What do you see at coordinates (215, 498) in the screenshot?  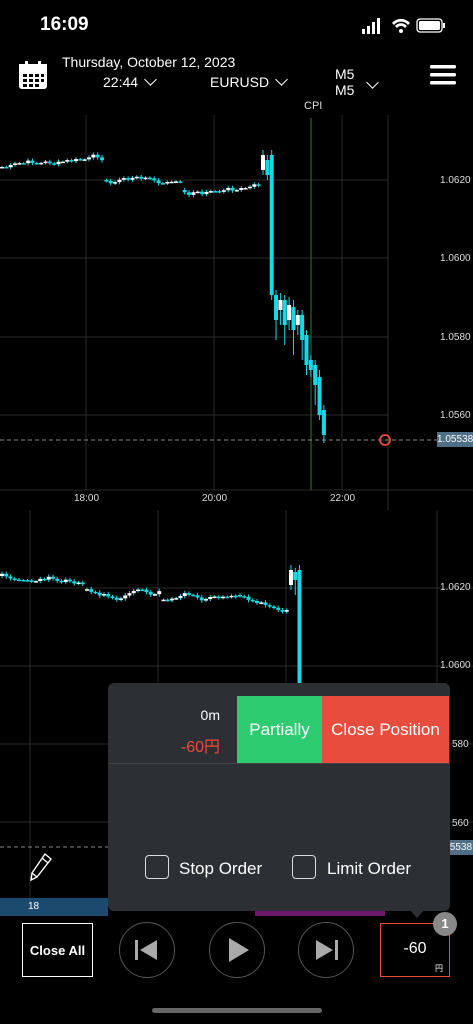 I see `time-label: 20:00` at bounding box center [215, 498].